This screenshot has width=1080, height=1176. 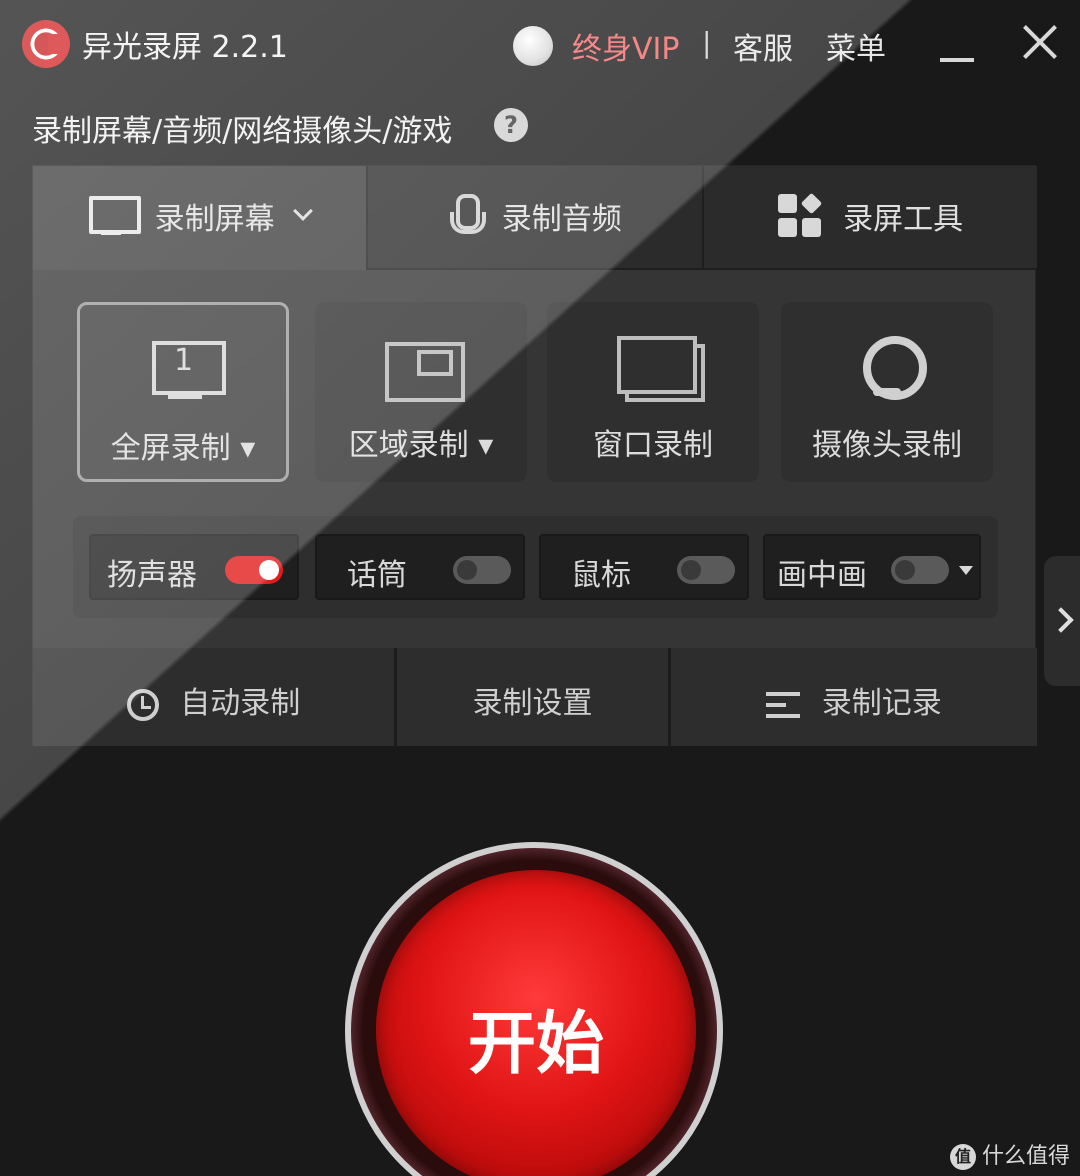 I want to click on tab-record-audio: 录制音频, so click(x=536, y=218).